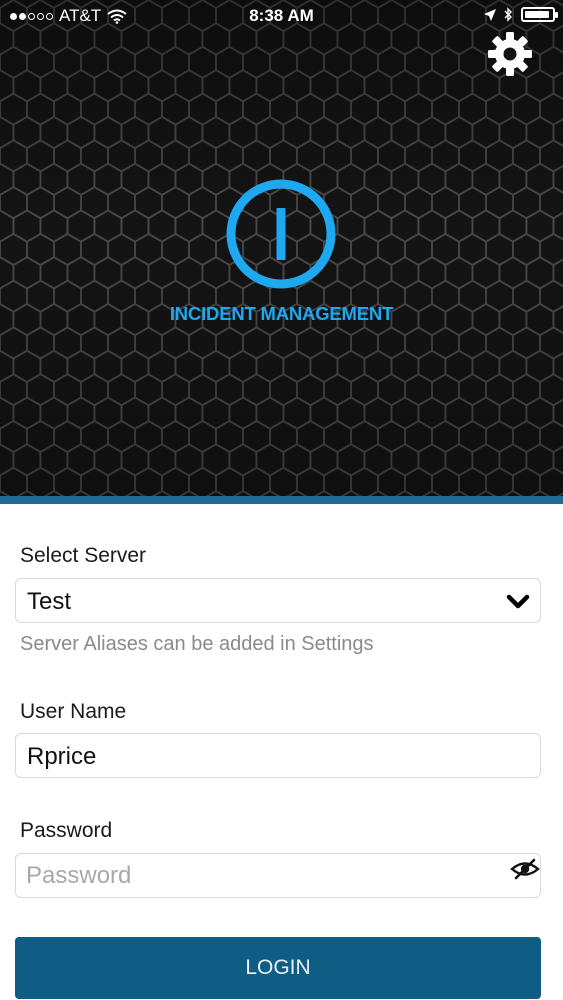  Describe the element at coordinates (281, 313) in the screenshot. I see `app-title: INCIDENT MANAGEMENT` at that location.